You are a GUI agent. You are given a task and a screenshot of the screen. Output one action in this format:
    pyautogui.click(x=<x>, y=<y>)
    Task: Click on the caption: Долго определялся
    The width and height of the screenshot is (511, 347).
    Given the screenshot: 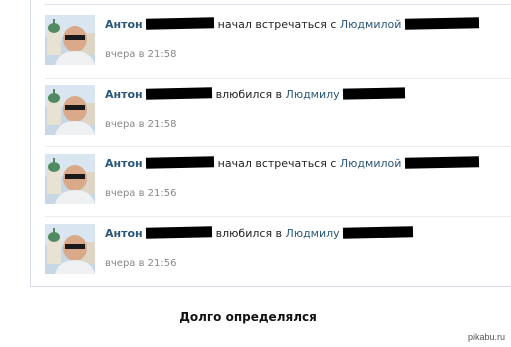 What is the action you would take?
    pyautogui.click(x=248, y=317)
    